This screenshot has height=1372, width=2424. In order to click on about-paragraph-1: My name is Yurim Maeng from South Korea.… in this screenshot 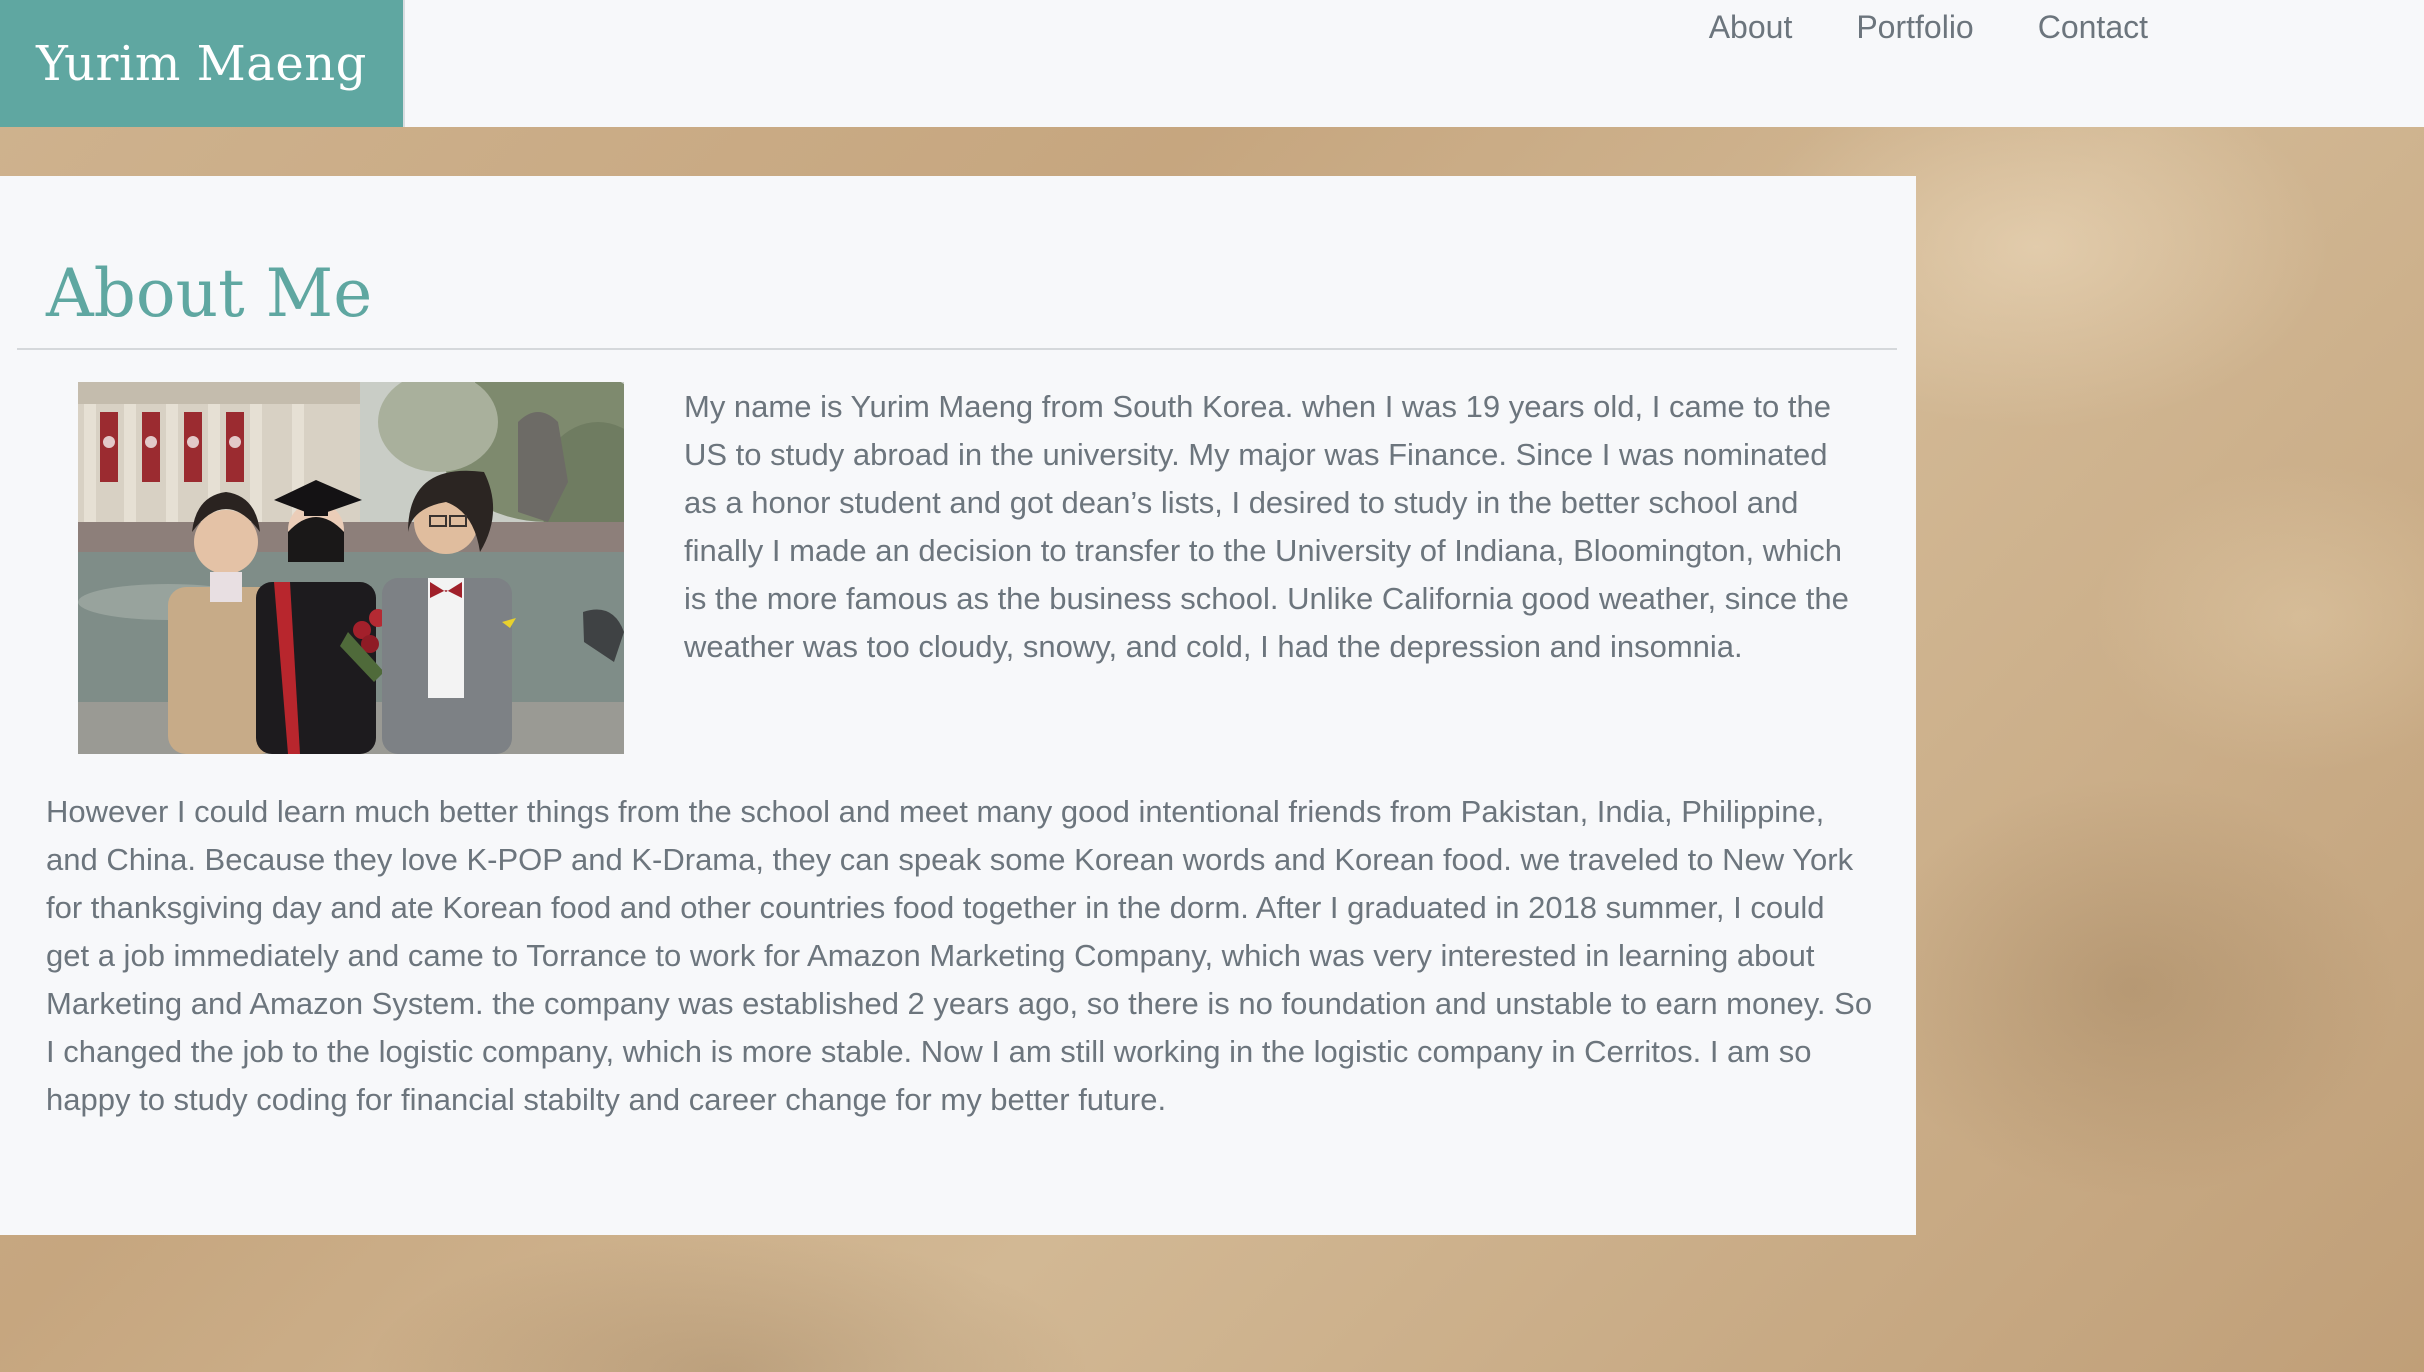, I will do `click(1266, 526)`.